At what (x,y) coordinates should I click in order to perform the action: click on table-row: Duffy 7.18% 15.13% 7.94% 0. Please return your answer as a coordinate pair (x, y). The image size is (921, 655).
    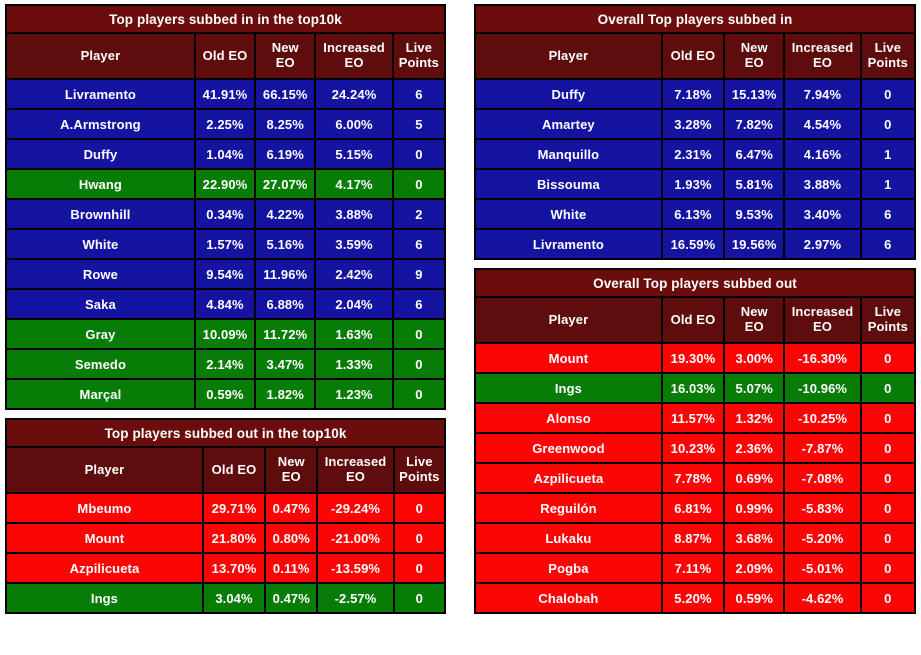
    Looking at the image, I should click on (695, 94).